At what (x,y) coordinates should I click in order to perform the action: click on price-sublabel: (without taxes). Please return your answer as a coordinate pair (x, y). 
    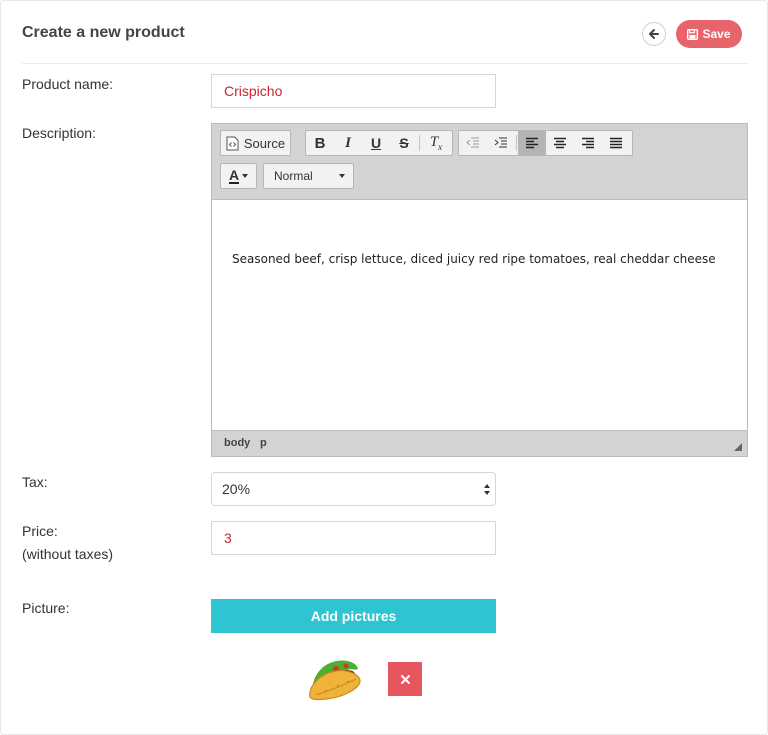
    Looking at the image, I should click on (68, 554).